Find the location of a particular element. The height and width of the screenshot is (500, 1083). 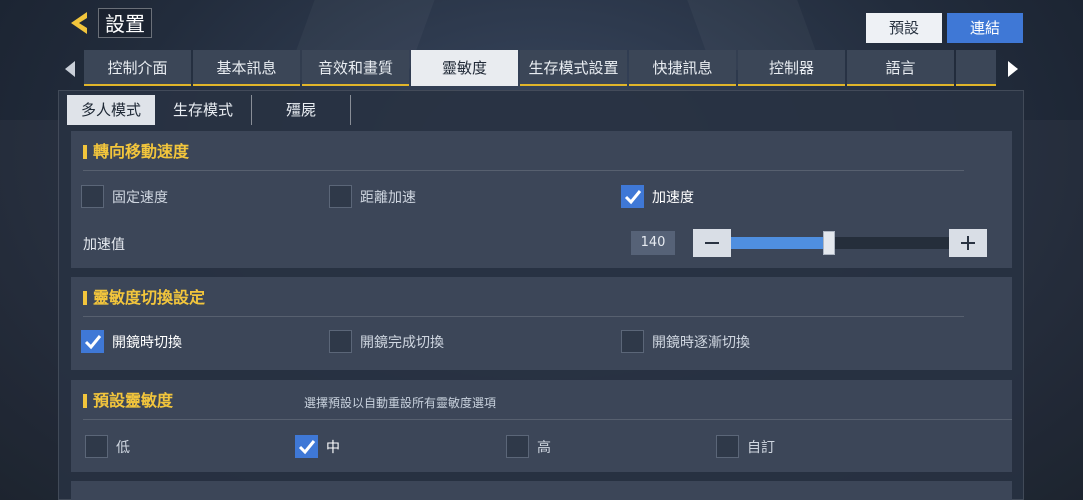

tab-scroll-left-button is located at coordinates (70, 69).